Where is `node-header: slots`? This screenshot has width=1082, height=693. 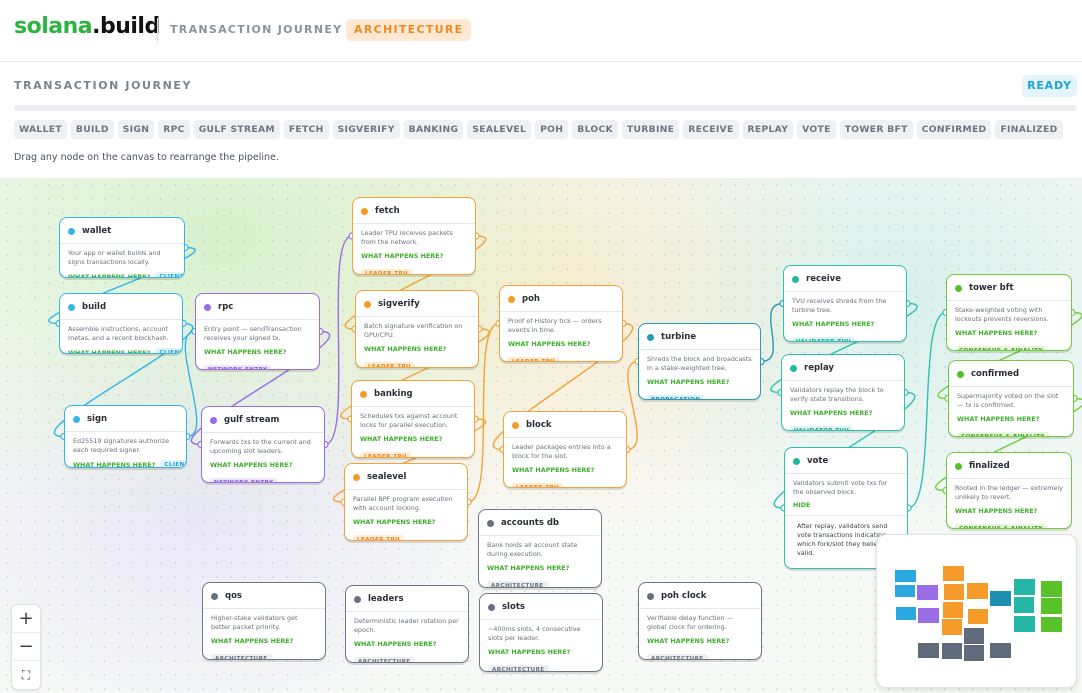
node-header: slots is located at coordinates (541, 607).